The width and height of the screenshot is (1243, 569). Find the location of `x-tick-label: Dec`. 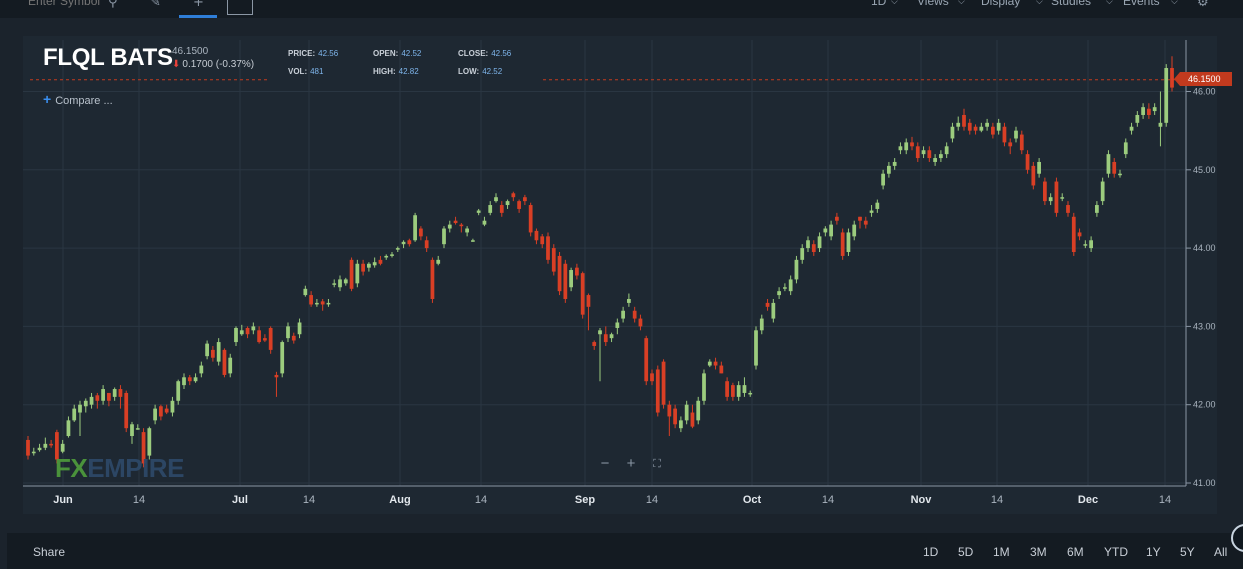

x-tick-label: Dec is located at coordinates (1088, 500).